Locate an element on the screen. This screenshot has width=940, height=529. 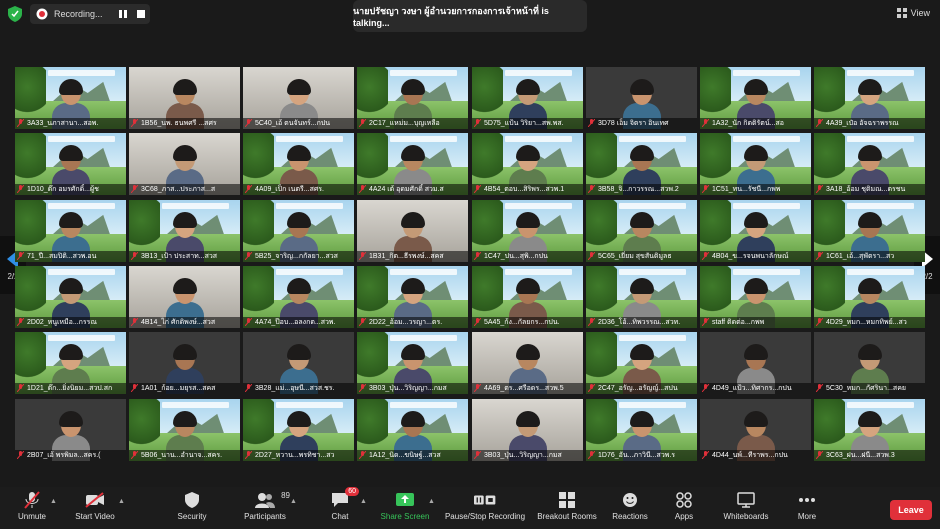
participant-name: 3A33_นภาสานา...สอพ. is located at coordinates (70, 123).